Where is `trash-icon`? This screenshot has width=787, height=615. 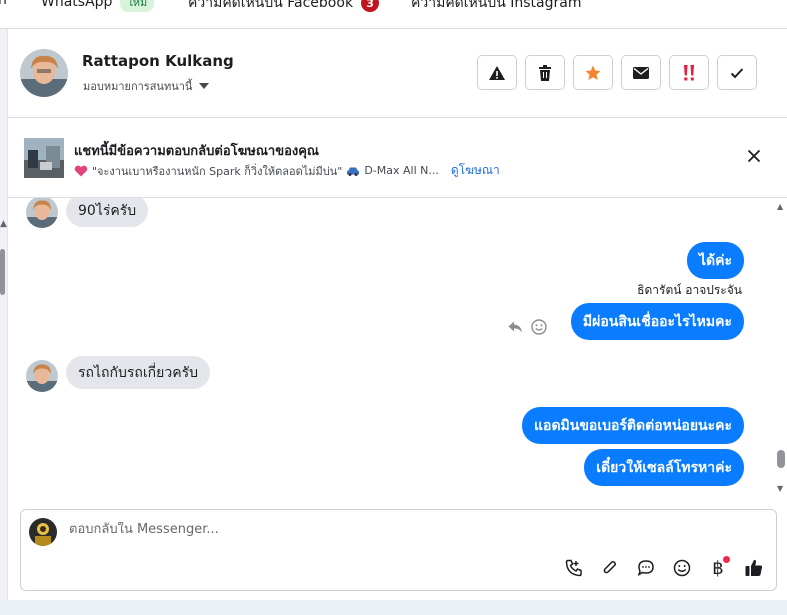
trash-icon is located at coordinates (545, 72).